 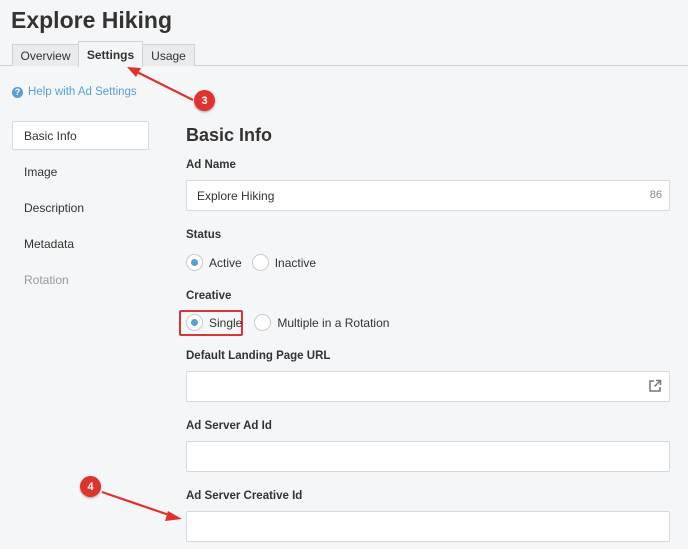 What do you see at coordinates (110, 54) in the screenshot?
I see `tab-settings: Settings` at bounding box center [110, 54].